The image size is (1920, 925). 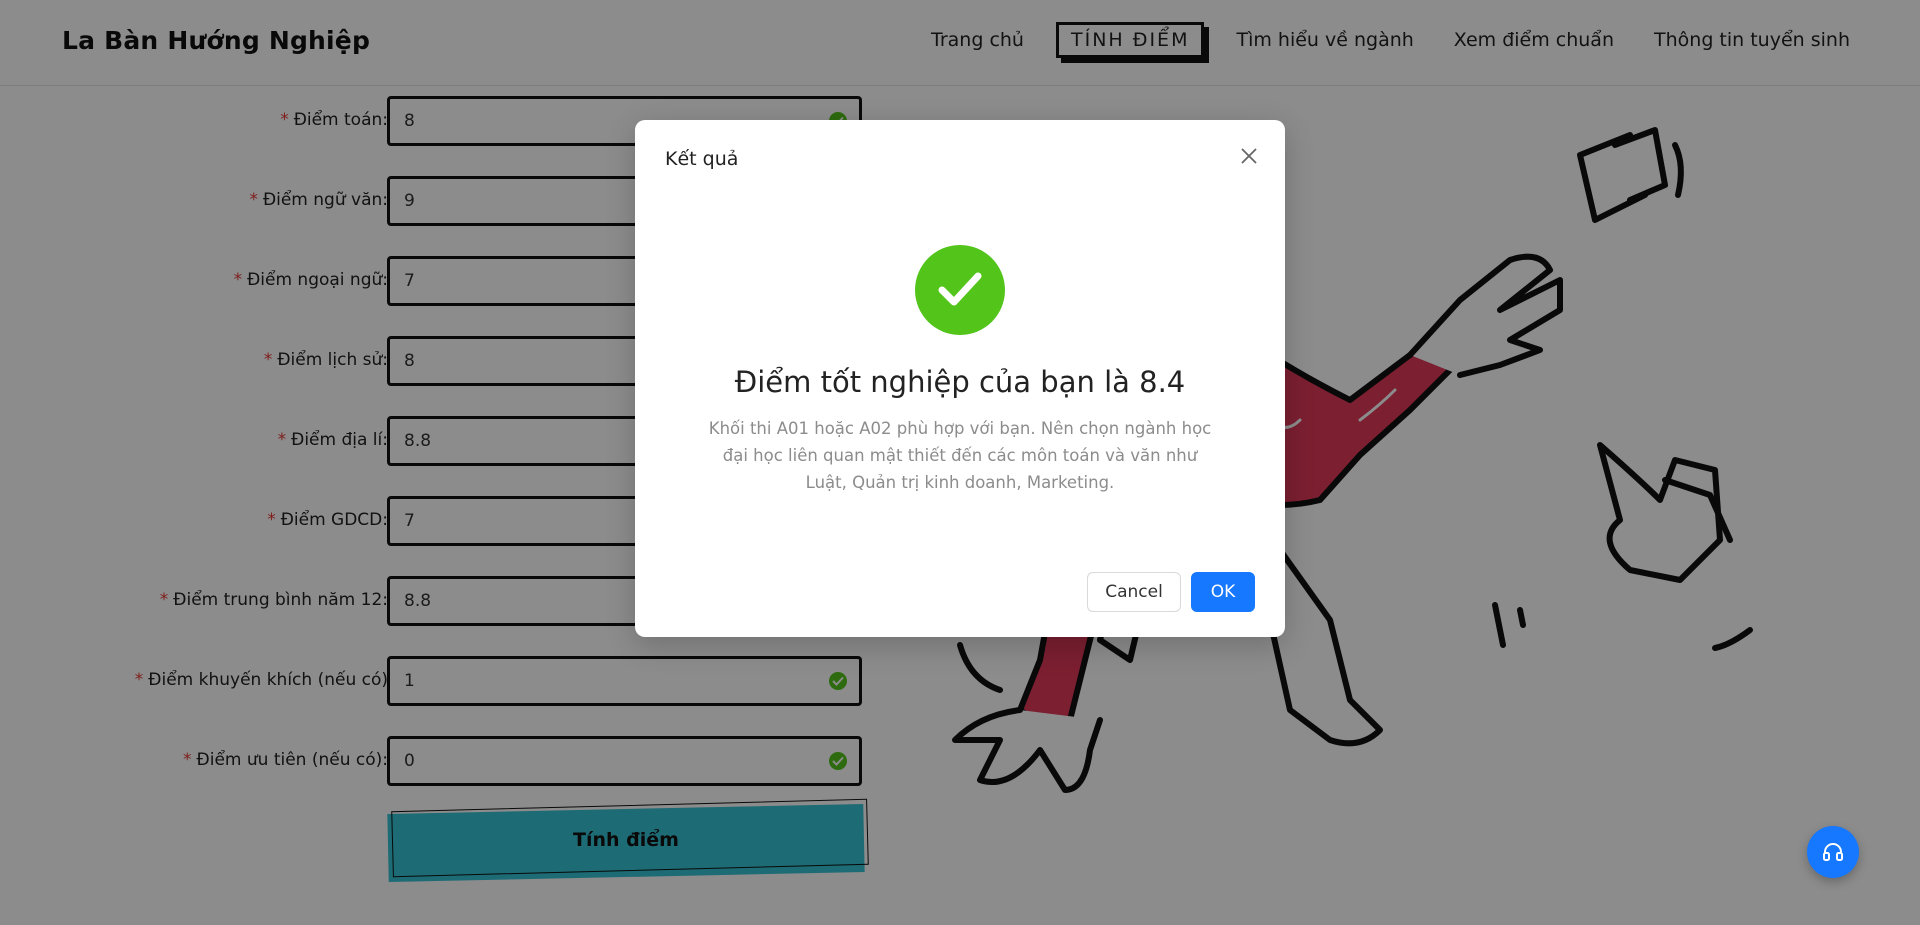 I want to click on close-icon, so click(x=1249, y=156).